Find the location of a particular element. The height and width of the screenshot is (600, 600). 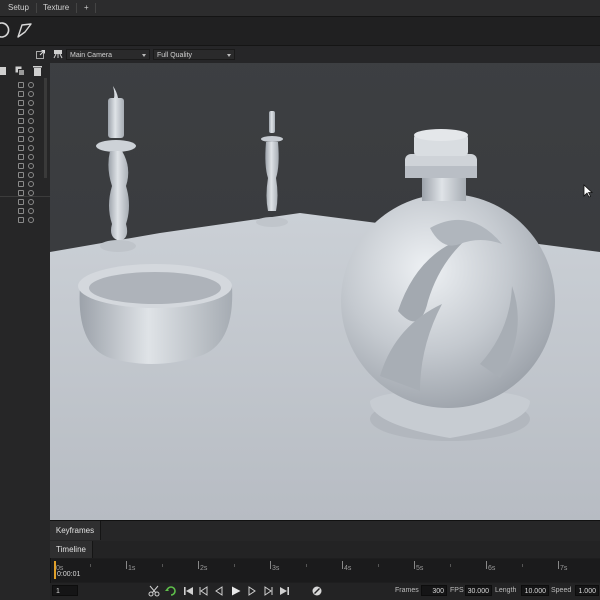

step-back-icon is located at coordinates (219, 591).